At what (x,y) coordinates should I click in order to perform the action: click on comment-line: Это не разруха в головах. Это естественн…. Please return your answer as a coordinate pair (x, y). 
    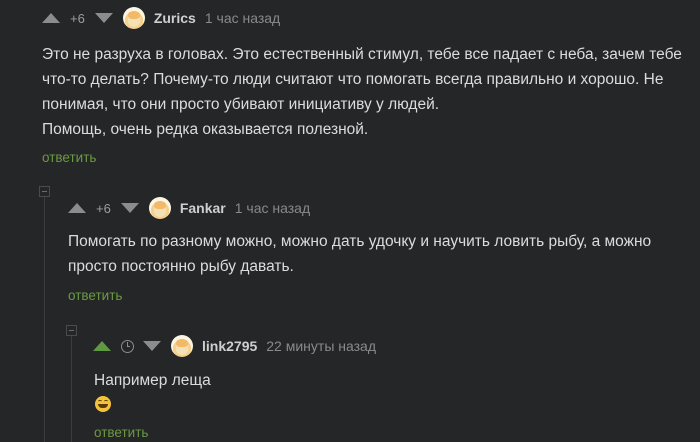
    Looking at the image, I should click on (362, 54).